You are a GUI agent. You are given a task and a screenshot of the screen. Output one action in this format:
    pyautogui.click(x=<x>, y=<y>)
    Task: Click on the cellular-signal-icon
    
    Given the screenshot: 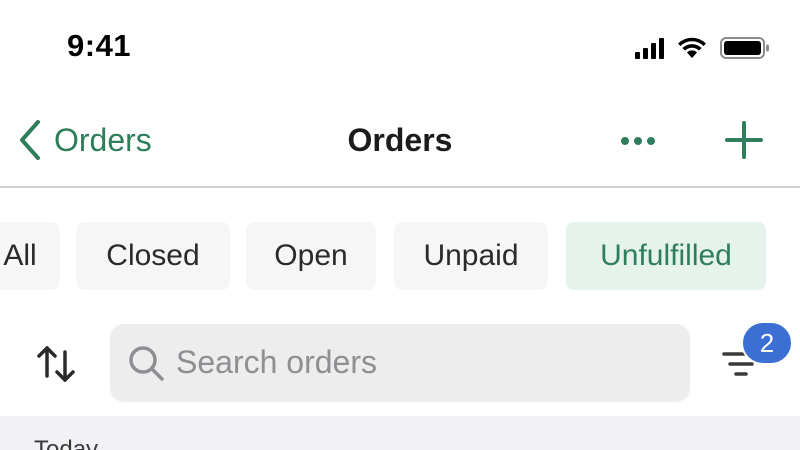 What is the action you would take?
    pyautogui.click(x=649, y=48)
    